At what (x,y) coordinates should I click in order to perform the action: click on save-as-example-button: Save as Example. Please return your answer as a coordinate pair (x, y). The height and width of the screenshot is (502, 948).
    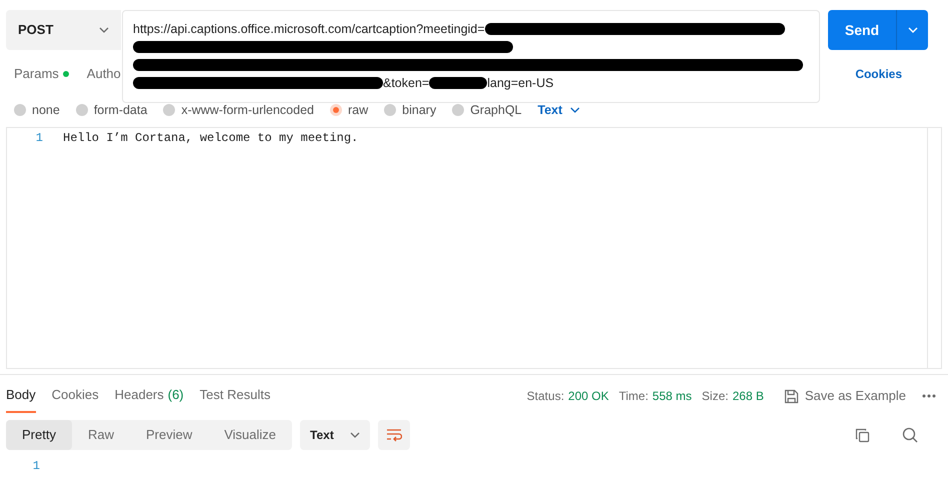
    Looking at the image, I should click on (845, 396).